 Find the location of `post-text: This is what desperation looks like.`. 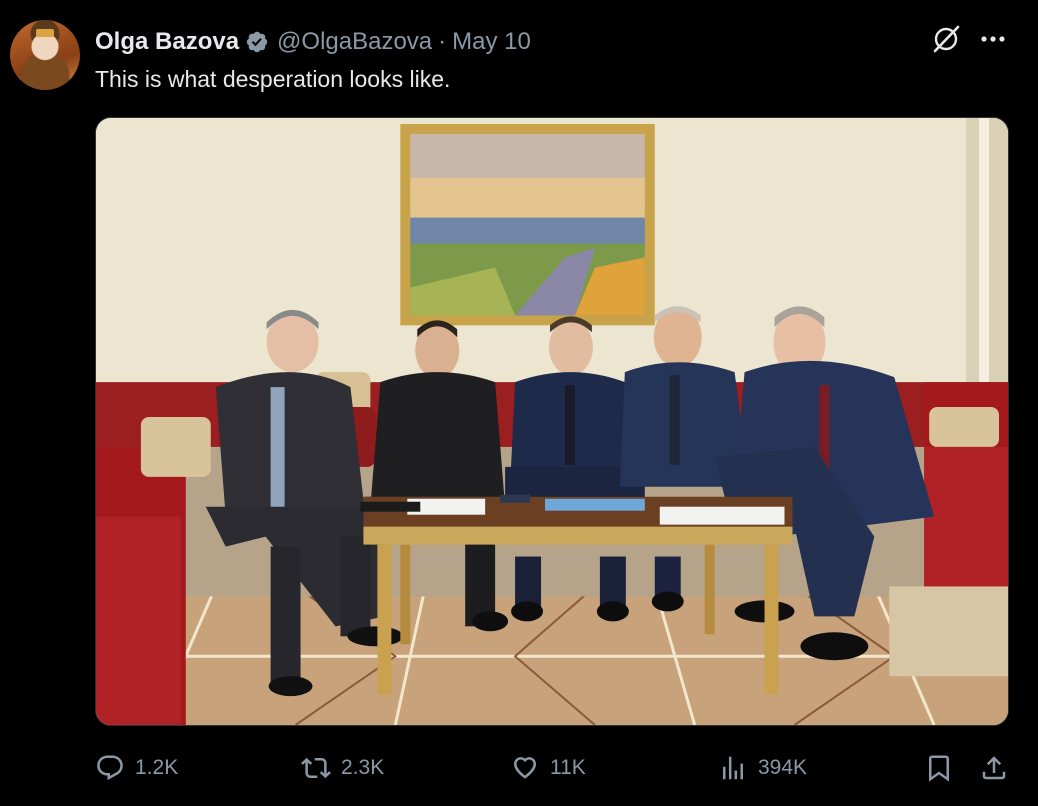

post-text: This is what desperation looks like. is located at coordinates (273, 79).